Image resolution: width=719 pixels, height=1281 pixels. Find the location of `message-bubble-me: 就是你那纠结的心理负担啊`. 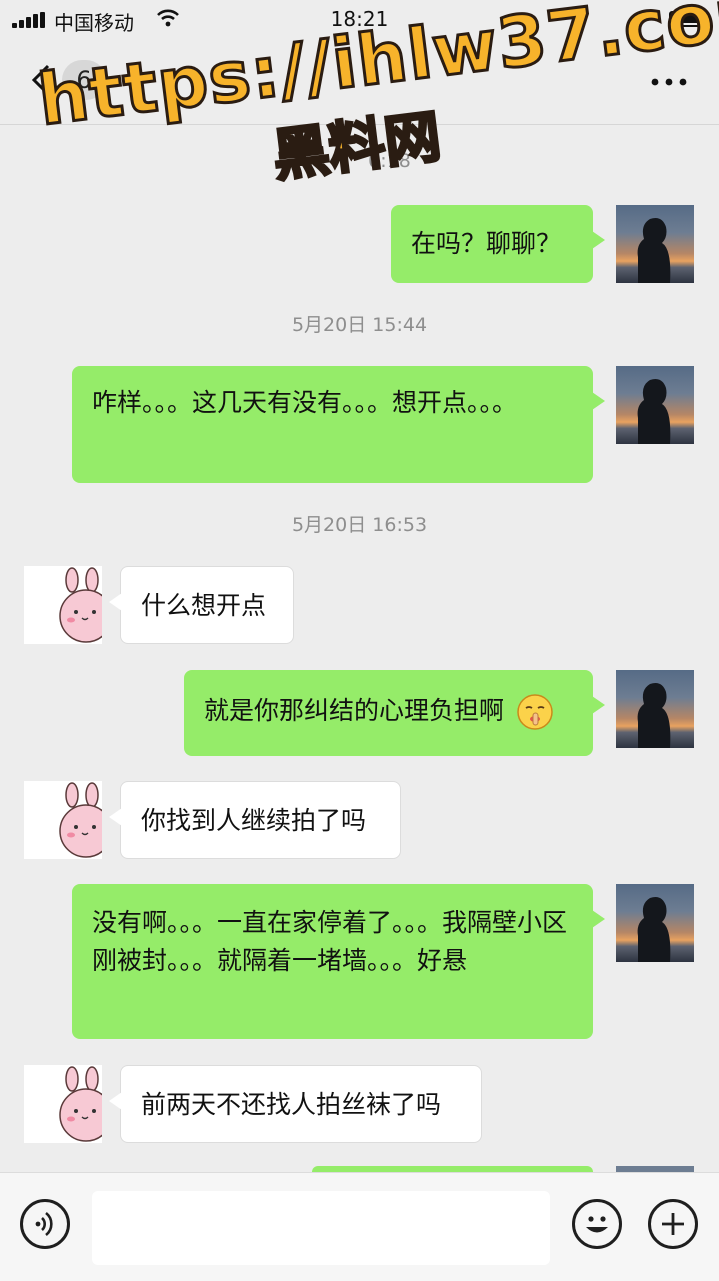

message-bubble-me: 就是你那纠结的心理负担啊 is located at coordinates (394, 713).